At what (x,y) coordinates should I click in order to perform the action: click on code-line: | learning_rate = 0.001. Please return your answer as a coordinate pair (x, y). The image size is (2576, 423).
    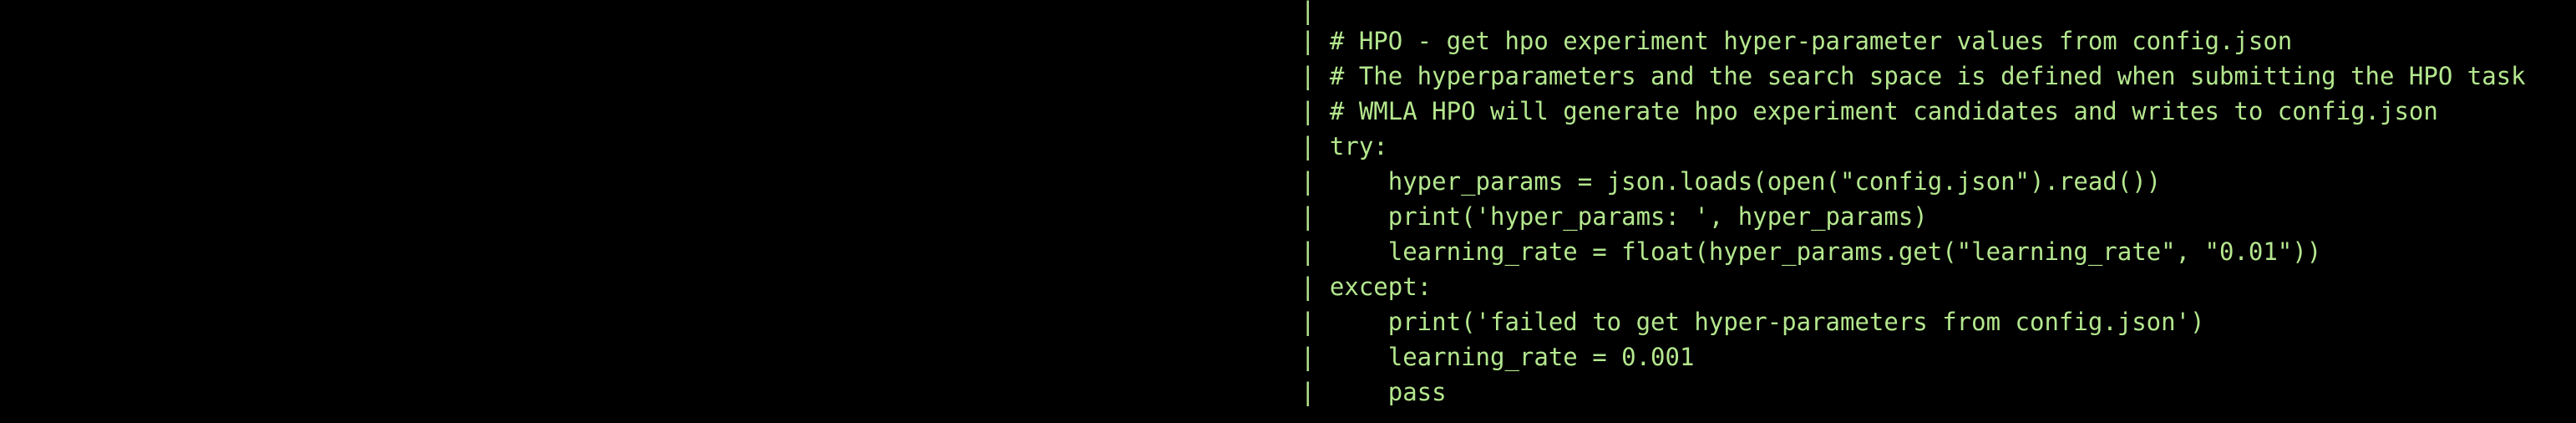
    Looking at the image, I should click on (1913, 357).